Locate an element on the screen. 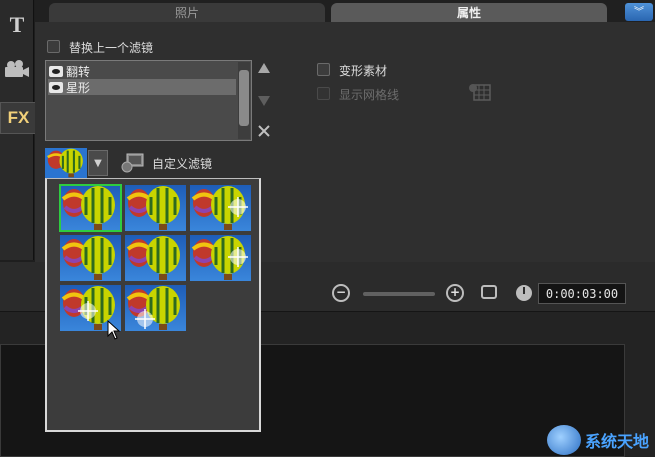 The height and width of the screenshot is (457, 655). move-filter-up-button is located at coordinates (264, 69).